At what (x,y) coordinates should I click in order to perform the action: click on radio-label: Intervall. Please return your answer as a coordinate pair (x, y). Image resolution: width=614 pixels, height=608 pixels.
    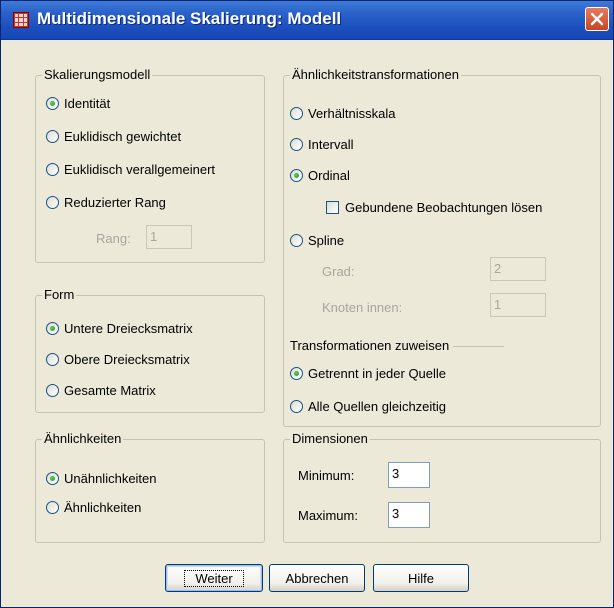
    Looking at the image, I should click on (331, 144).